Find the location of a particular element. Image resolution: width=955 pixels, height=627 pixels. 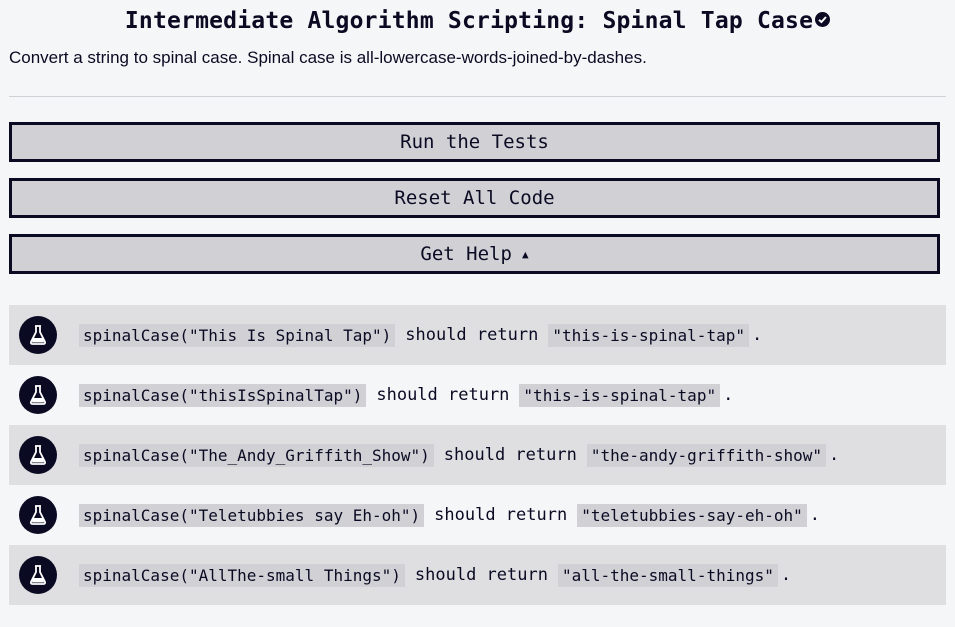

test-call: spinalCase("The_Andy_Griffith_Show") is located at coordinates (256, 455).